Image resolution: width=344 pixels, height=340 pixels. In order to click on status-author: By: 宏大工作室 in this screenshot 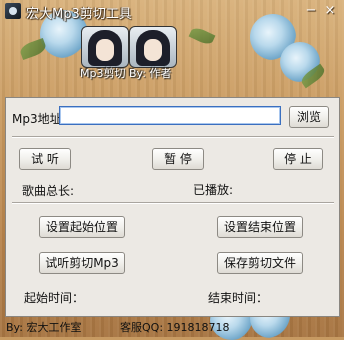, I will do `click(44, 327)`.